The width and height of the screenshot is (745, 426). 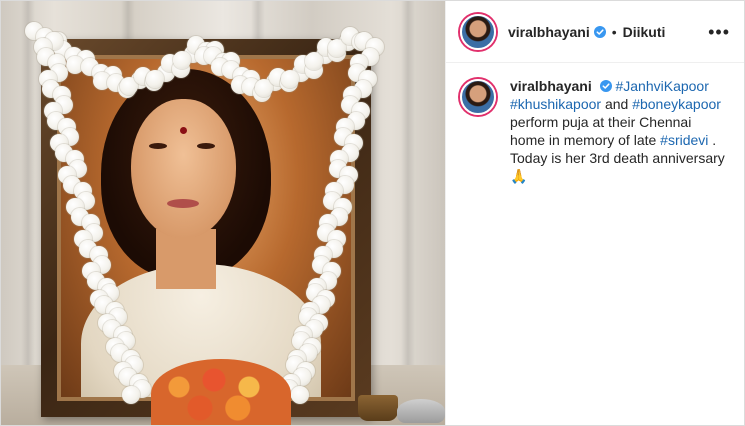 What do you see at coordinates (676, 104) in the screenshot?
I see `hashtag-link: #boneykapoor` at bounding box center [676, 104].